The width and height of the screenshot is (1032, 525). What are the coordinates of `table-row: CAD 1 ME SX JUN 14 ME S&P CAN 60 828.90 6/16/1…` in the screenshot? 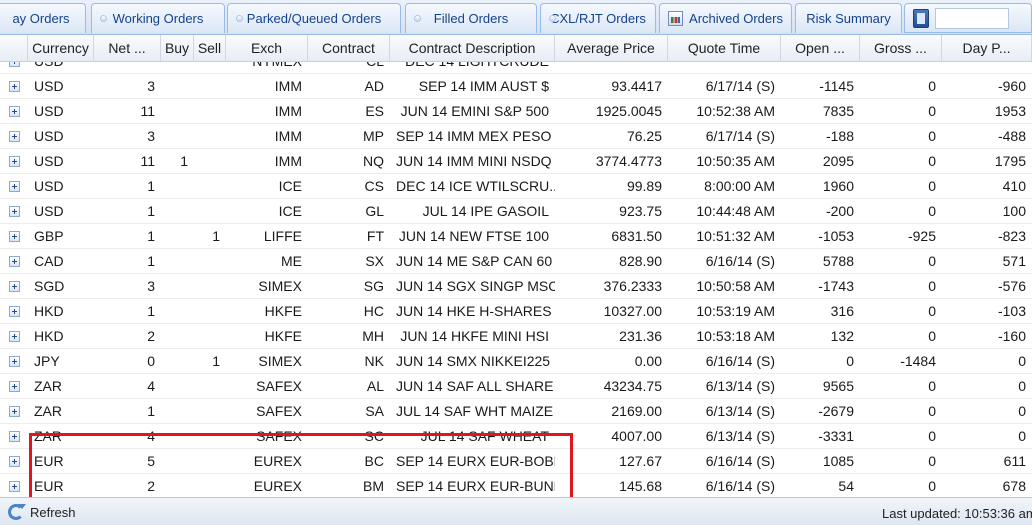 It's located at (516, 261).